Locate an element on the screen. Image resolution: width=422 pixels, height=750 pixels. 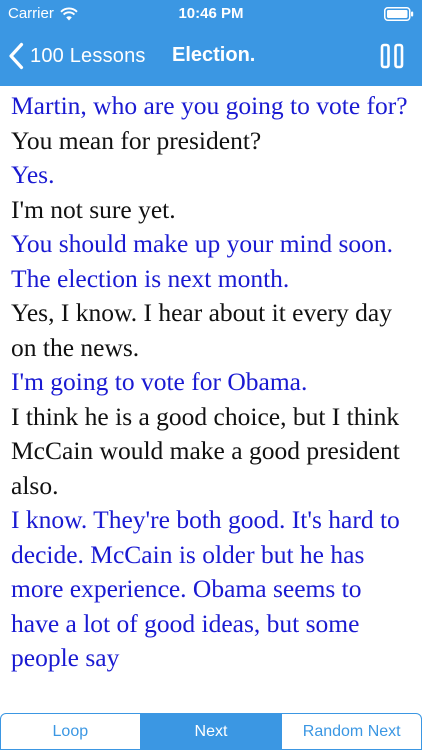
clock-time: 10:46 PM is located at coordinates (211, 13).